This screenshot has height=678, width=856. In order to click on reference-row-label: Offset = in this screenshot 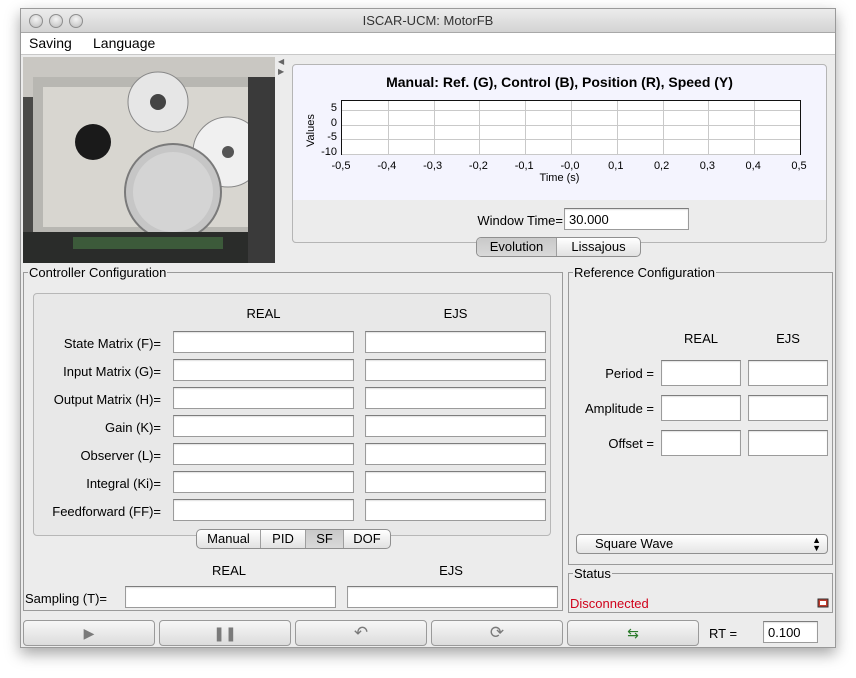, I will do `click(631, 443)`.